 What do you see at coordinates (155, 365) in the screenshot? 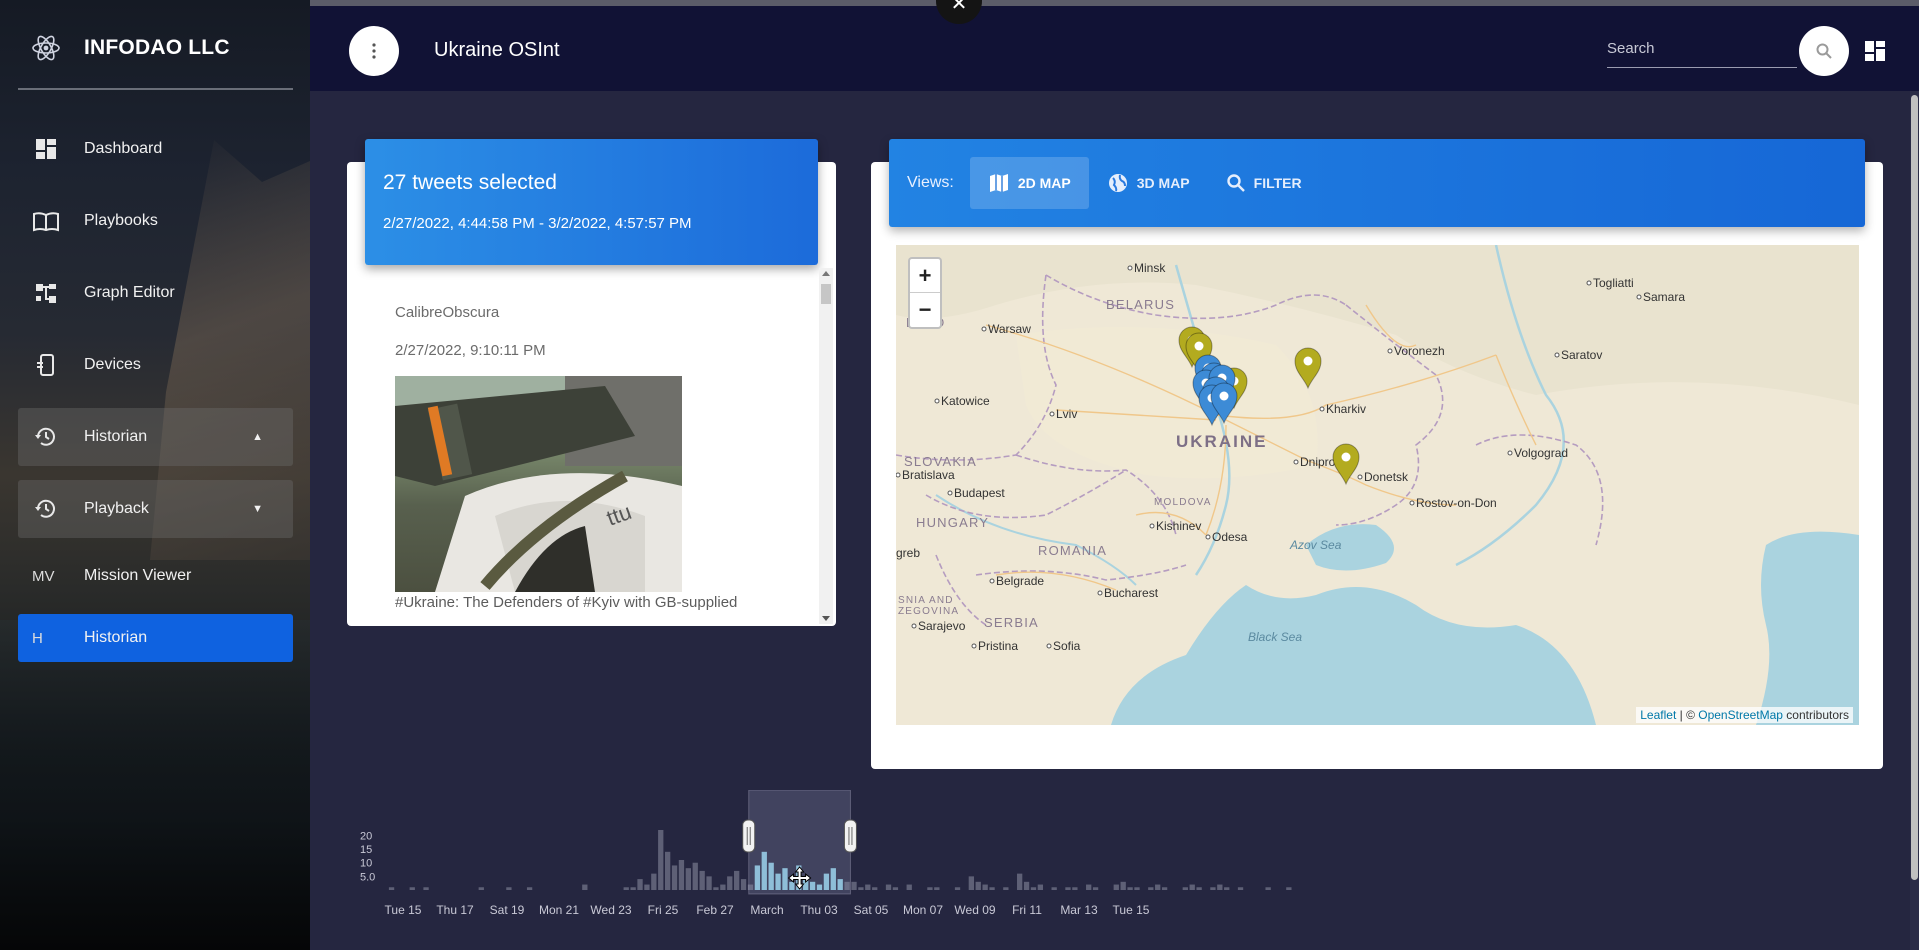
I see `sidebar-item-devices: Devices` at bounding box center [155, 365].